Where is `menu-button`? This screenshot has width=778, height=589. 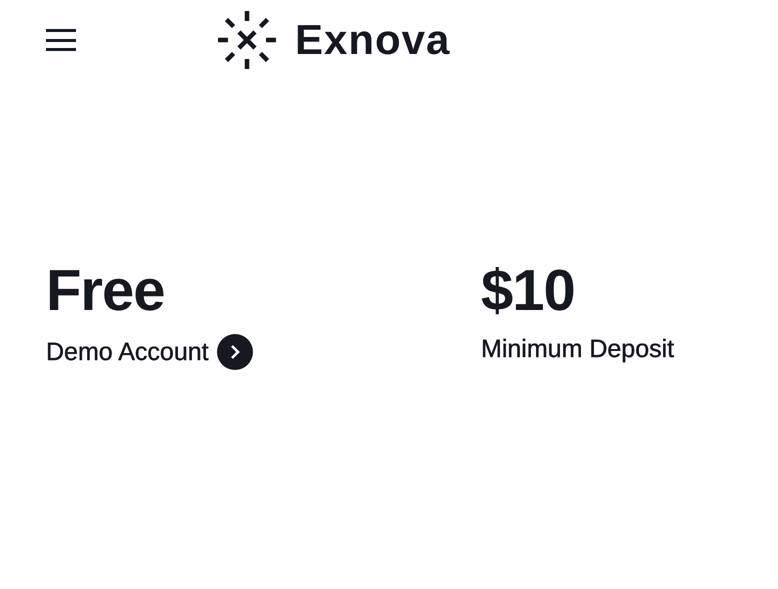
menu-button is located at coordinates (61, 40).